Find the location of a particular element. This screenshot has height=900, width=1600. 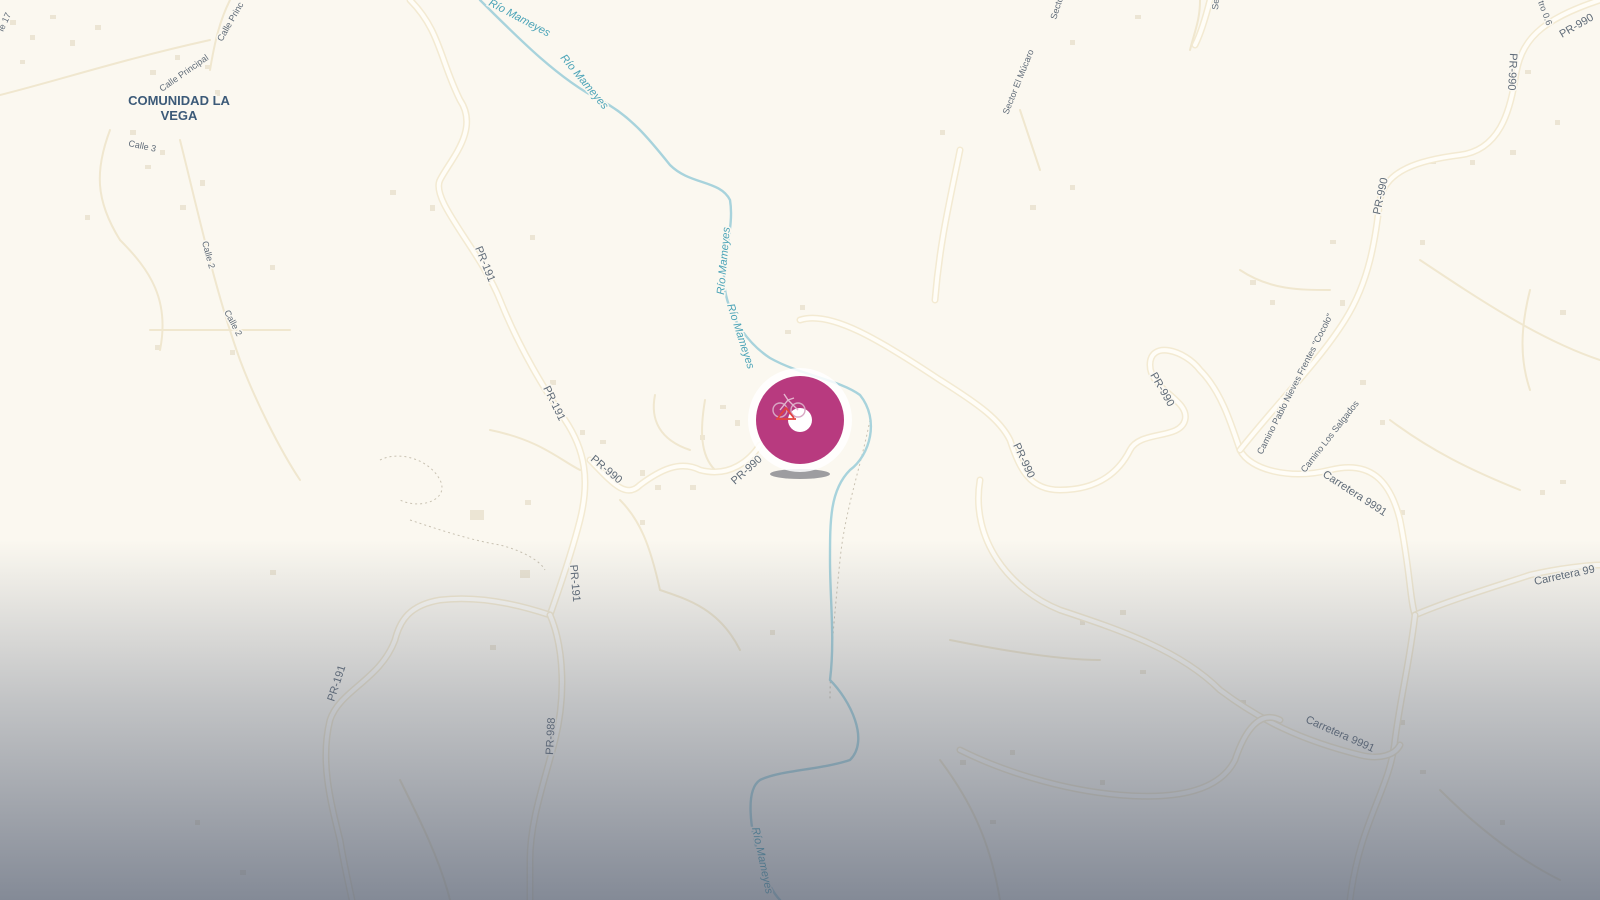

road-label-calle-principal: Calle Principal is located at coordinates (183, 72).